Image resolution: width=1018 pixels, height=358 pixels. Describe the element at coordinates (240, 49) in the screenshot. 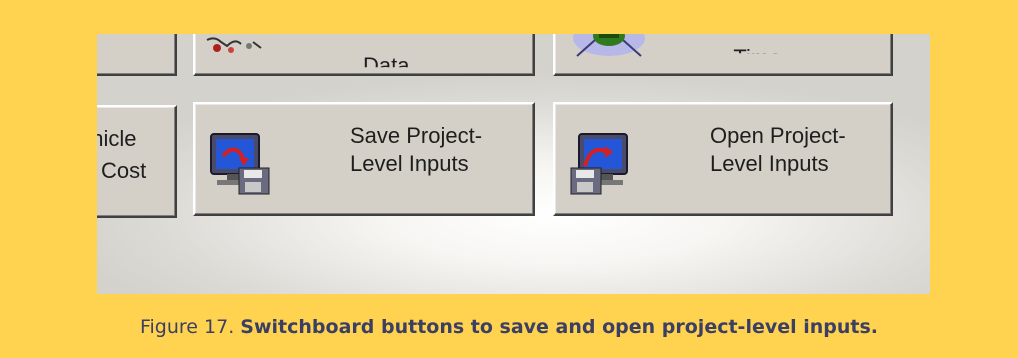

I see `data-icon` at that location.